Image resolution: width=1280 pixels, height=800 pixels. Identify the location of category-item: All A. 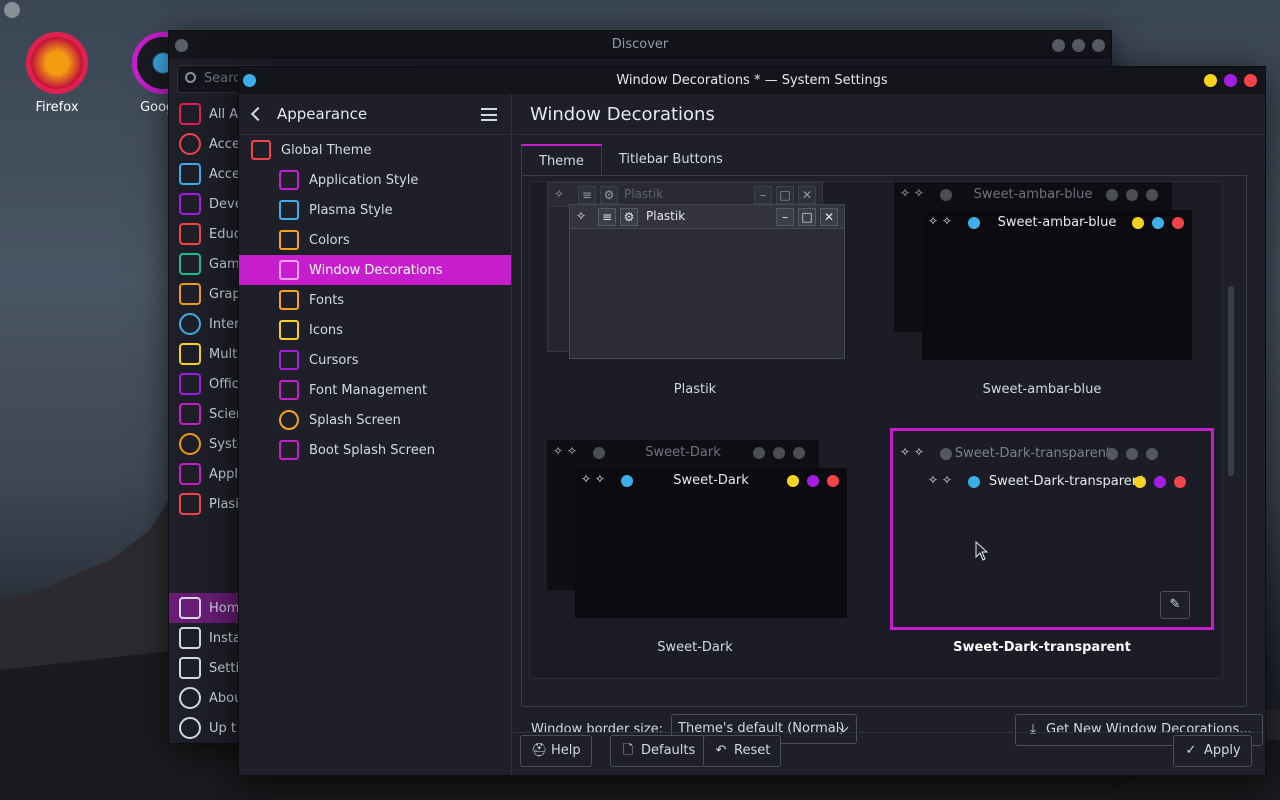
(205, 114).